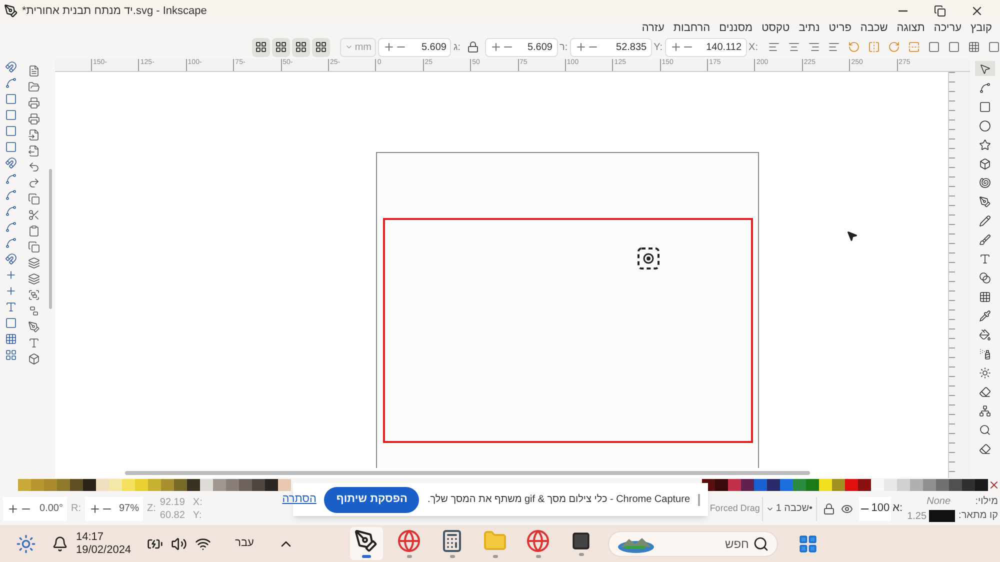  What do you see at coordinates (34, 327) in the screenshot?
I see `pen-icon` at bounding box center [34, 327].